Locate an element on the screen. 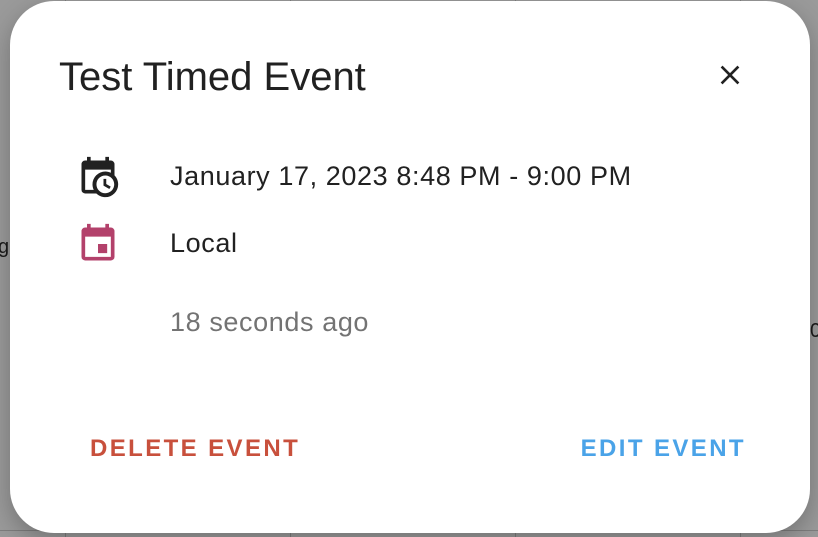 The height and width of the screenshot is (537, 818). event-date-range: January 17, 2023 8:48 PM - 9:00 PM is located at coordinates (401, 176).